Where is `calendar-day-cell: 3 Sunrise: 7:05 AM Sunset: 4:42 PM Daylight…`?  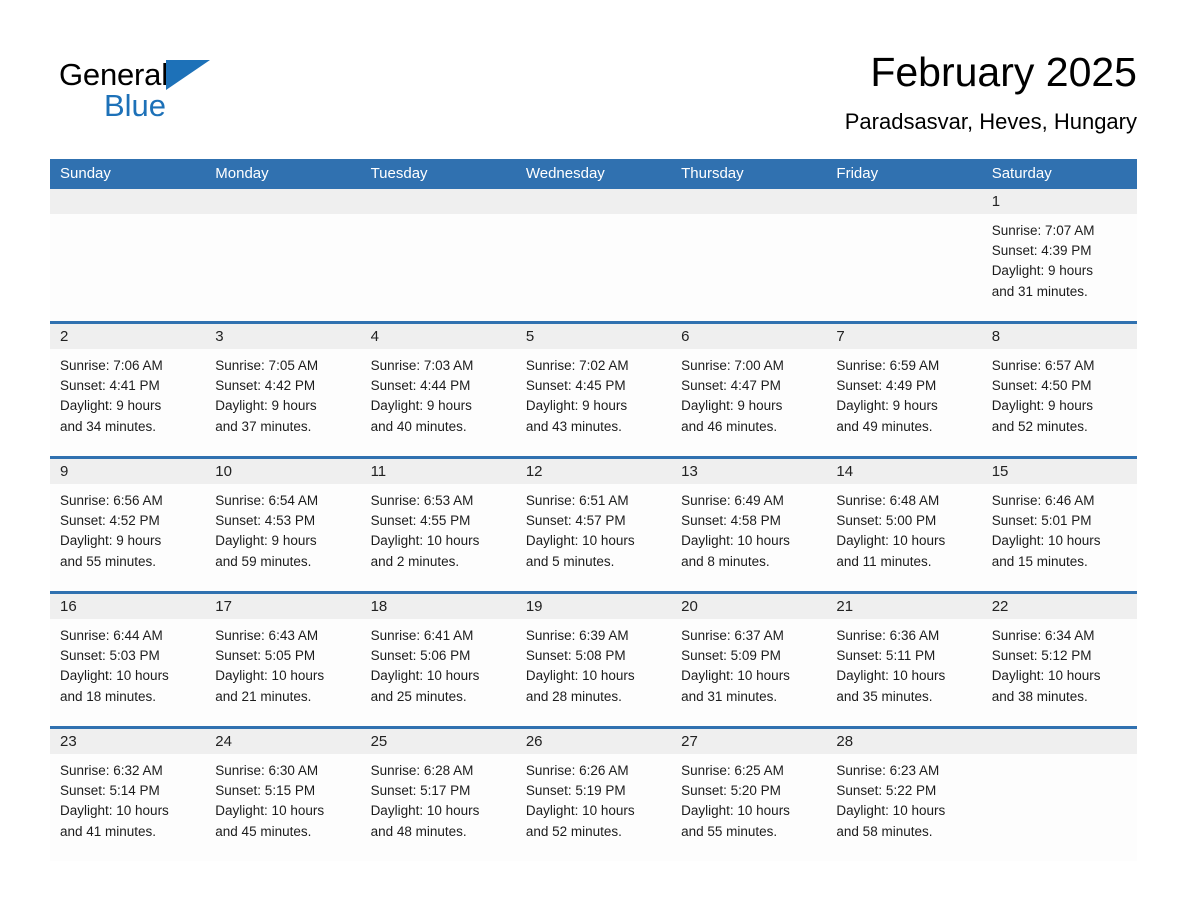
calendar-day-cell: 3 Sunrise: 7:05 AM Sunset: 4:42 PM Daylight… is located at coordinates (283, 390).